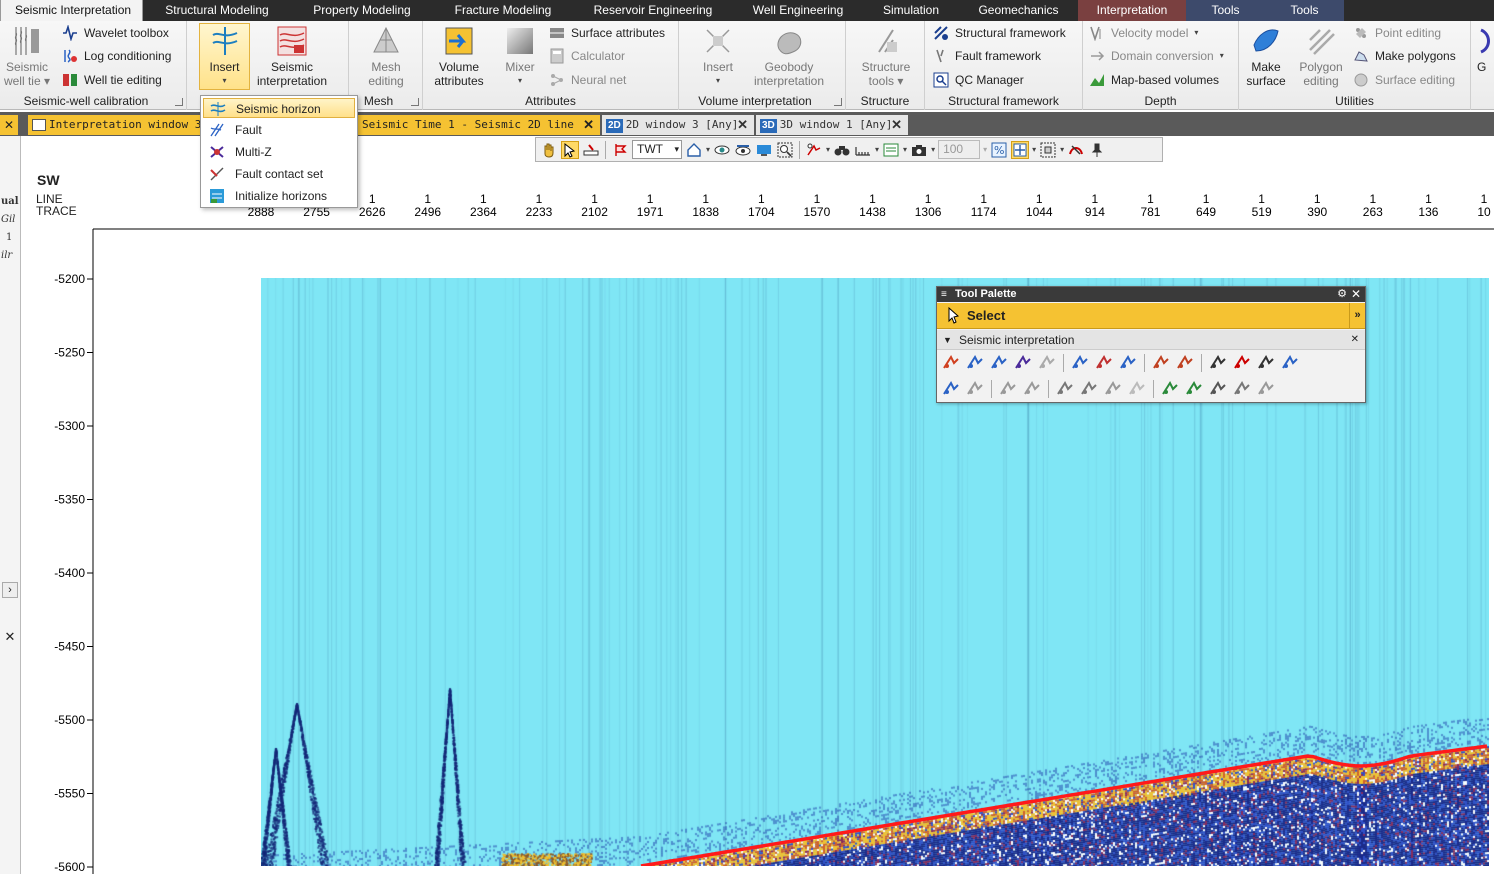 This screenshot has width=1494, height=874. What do you see at coordinates (947, 340) in the screenshot?
I see `collapse-triangle-icon: ▼` at bounding box center [947, 340].